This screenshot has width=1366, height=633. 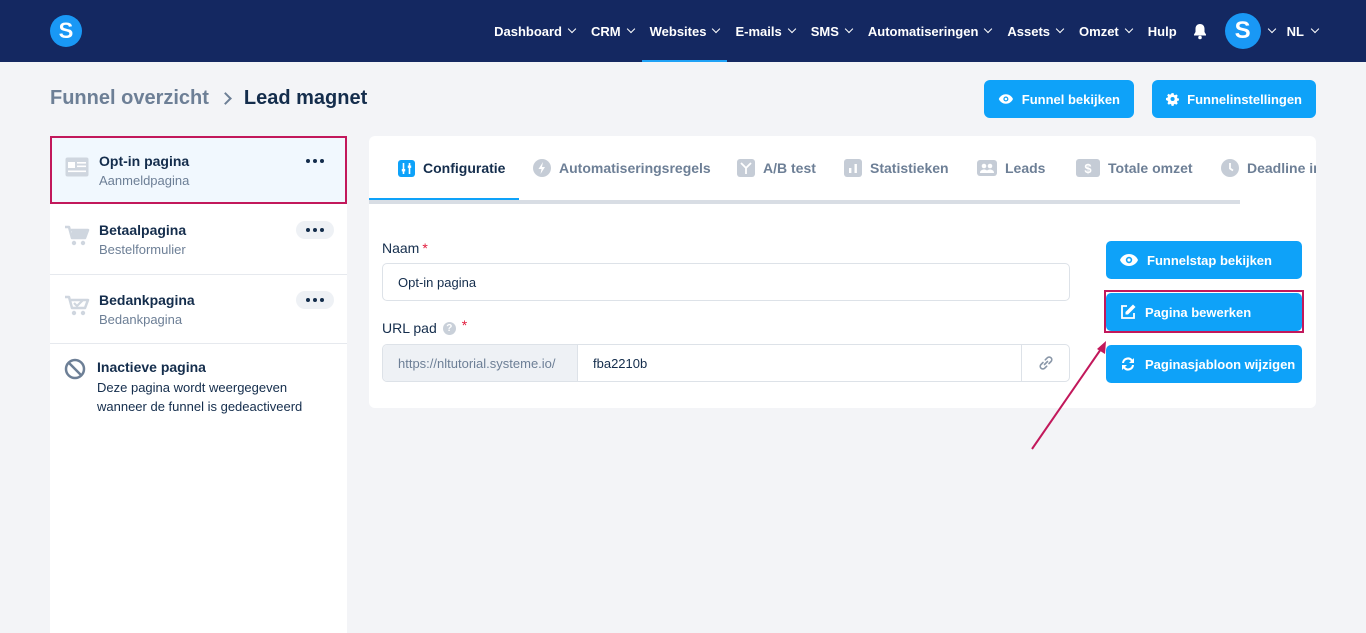 I want to click on language-selector: NL, so click(x=1303, y=31).